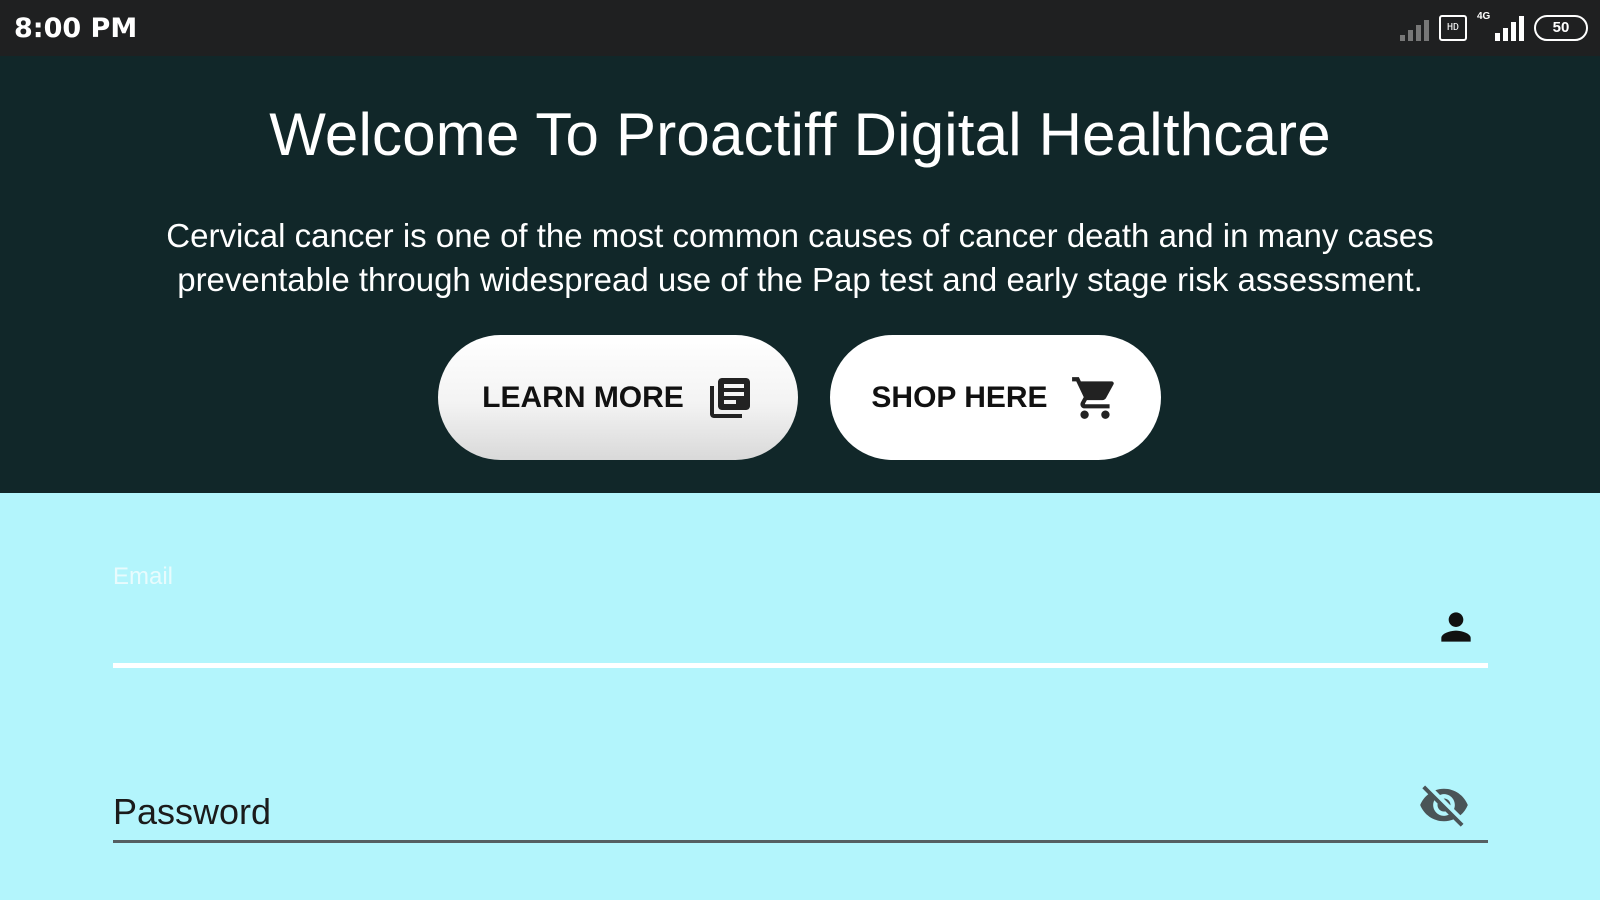  What do you see at coordinates (959, 397) in the screenshot?
I see `shop-here-label: SHOP HERE` at bounding box center [959, 397].